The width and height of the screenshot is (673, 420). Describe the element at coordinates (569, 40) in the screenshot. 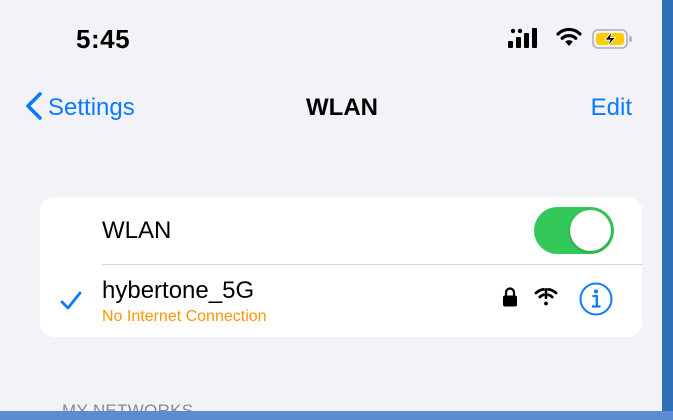

I see `wifi-icon` at that location.